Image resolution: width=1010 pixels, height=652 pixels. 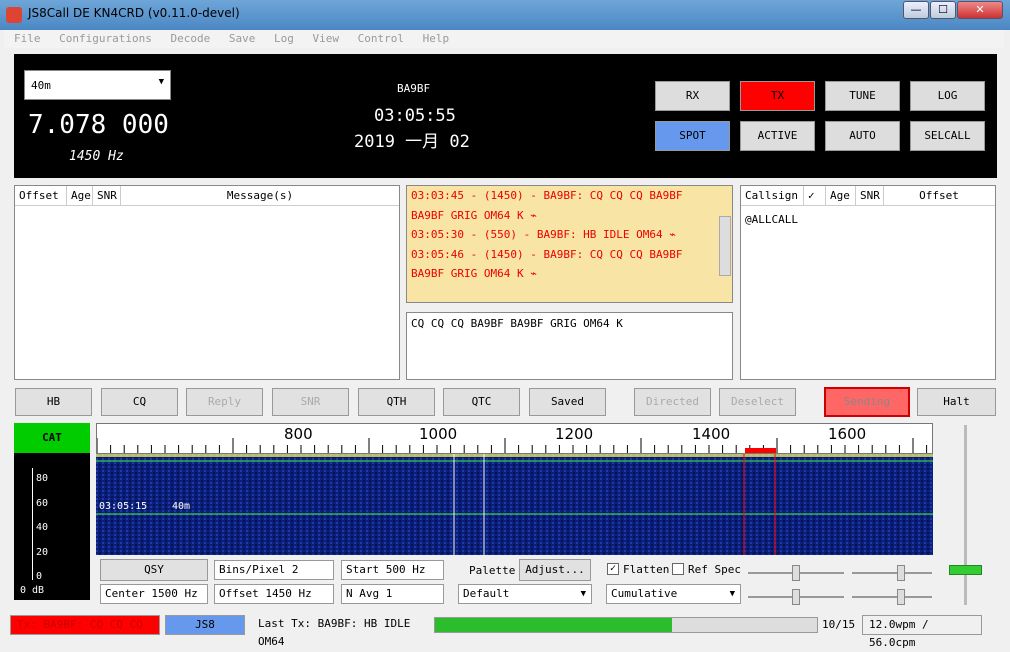 I want to click on bins-spinbox: Bins/Pixel 2, so click(x=274, y=570).